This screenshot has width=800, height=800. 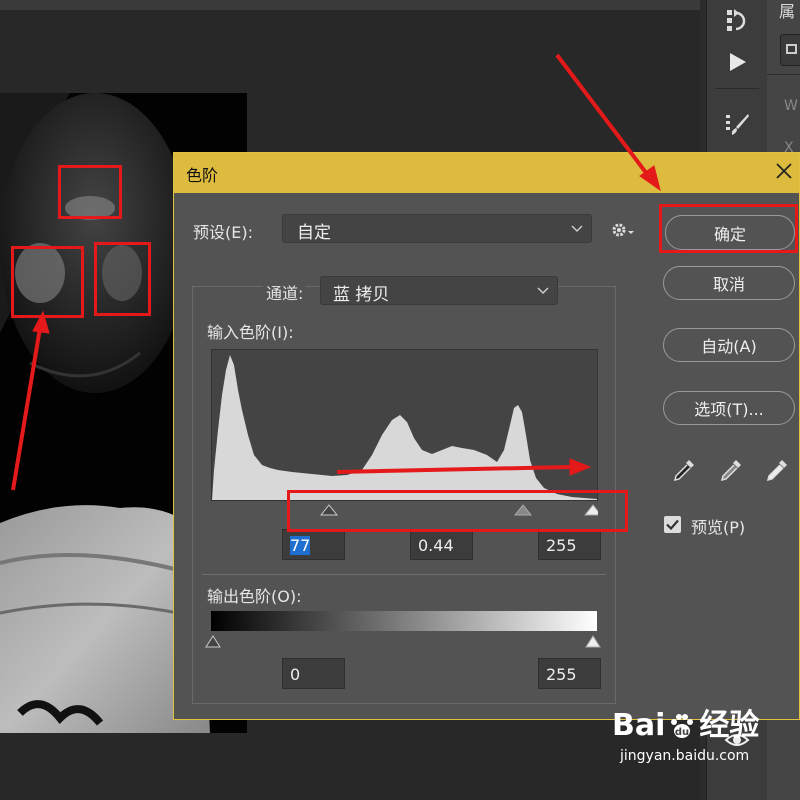 I want to click on section-divider, so click(x=404, y=574).